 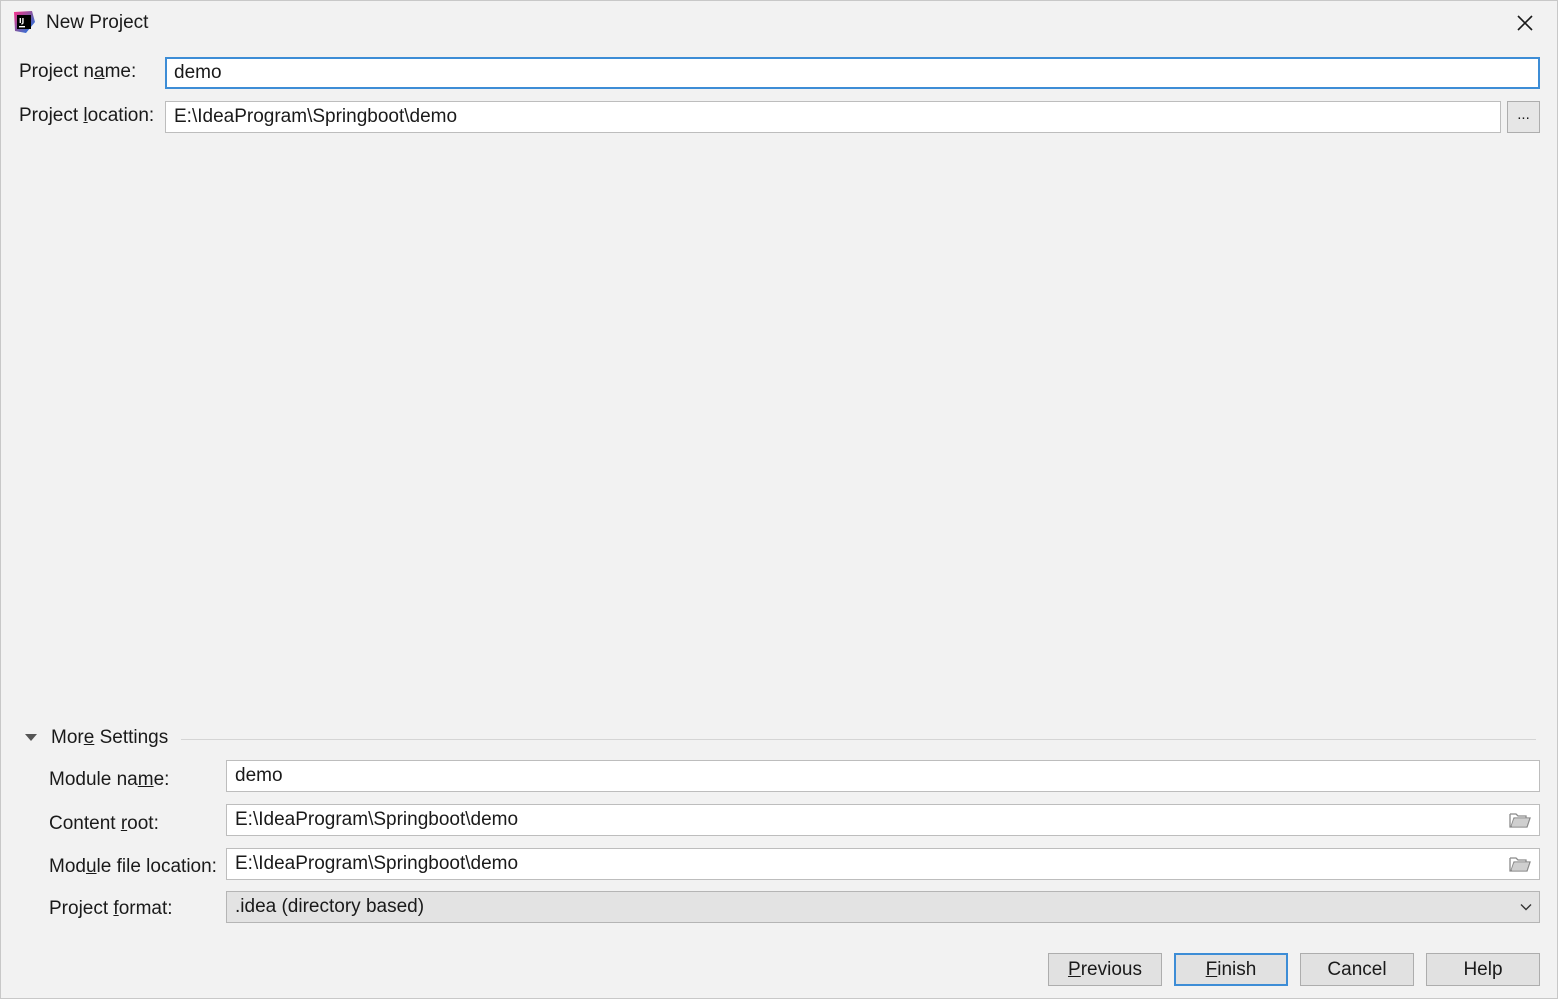 What do you see at coordinates (31, 738) in the screenshot?
I see `expand-triangle-icon` at bounding box center [31, 738].